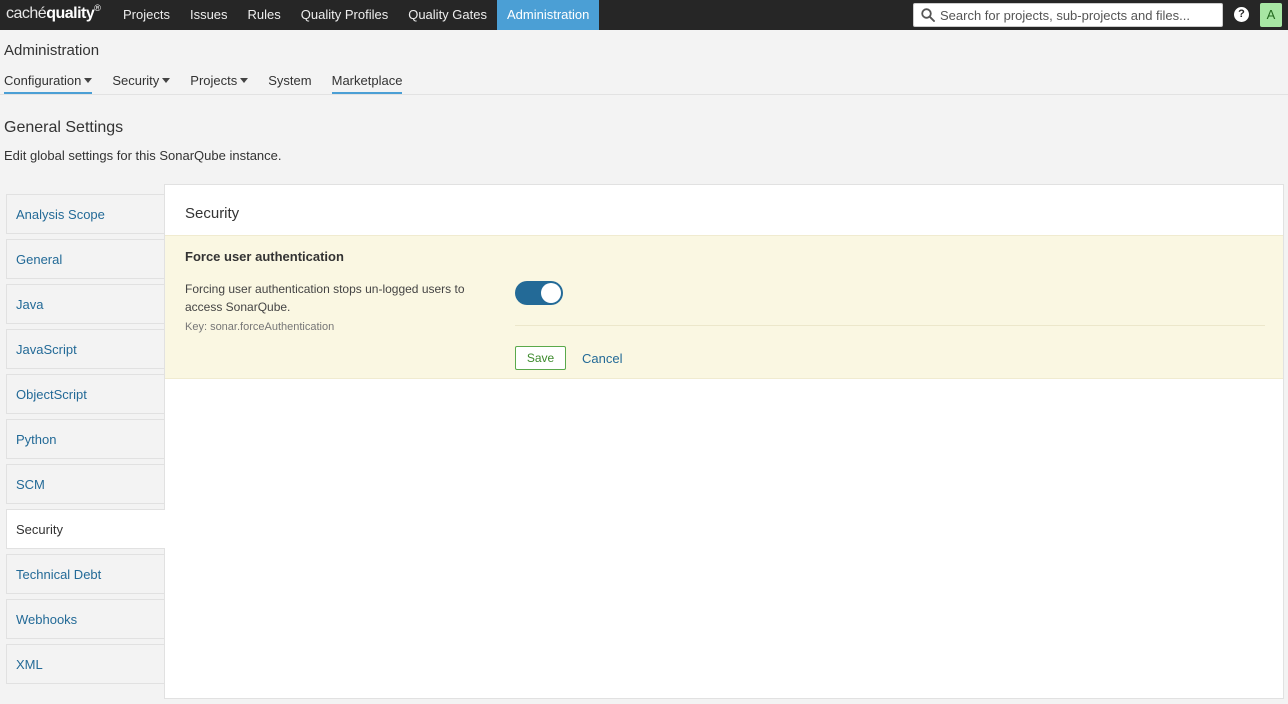  Describe the element at coordinates (85, 529) in the screenshot. I see `category-security: Security` at that location.